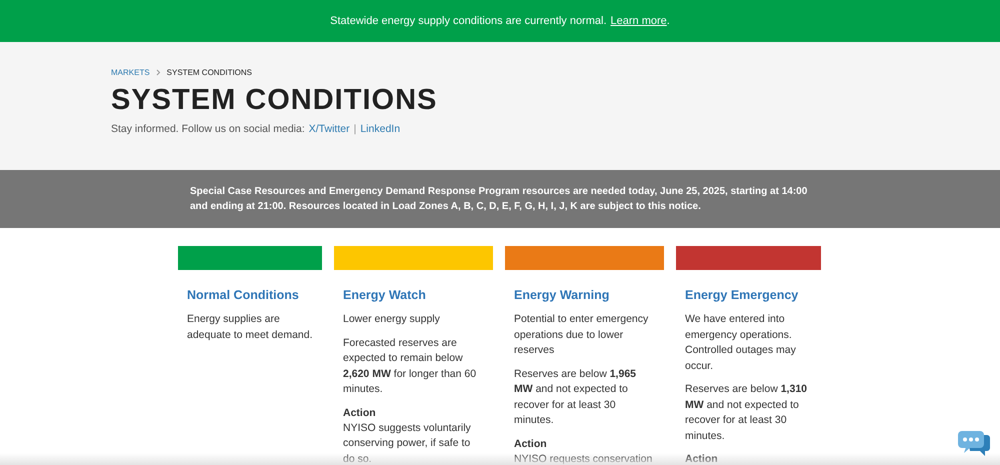 This screenshot has width=1000, height=465. Describe the element at coordinates (243, 295) in the screenshot. I see `level-title: Normal Conditions` at that location.